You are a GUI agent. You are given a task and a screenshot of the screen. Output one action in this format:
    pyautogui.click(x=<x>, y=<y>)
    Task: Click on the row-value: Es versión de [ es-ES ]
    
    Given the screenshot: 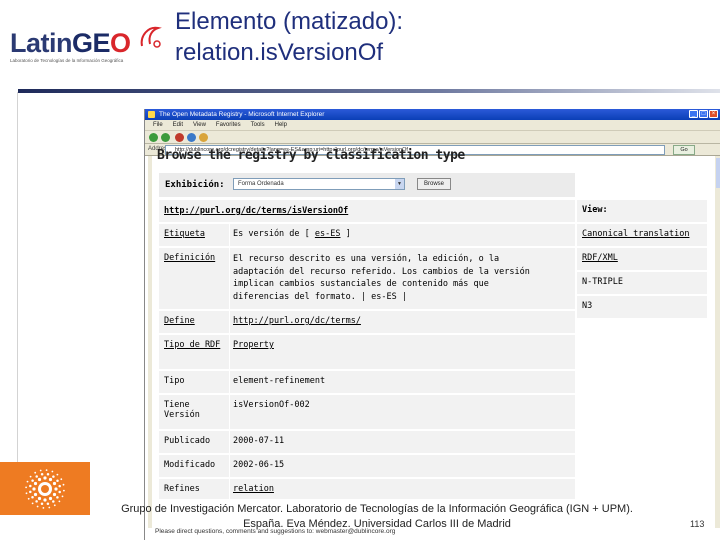 What is the action you would take?
    pyautogui.click(x=292, y=234)
    